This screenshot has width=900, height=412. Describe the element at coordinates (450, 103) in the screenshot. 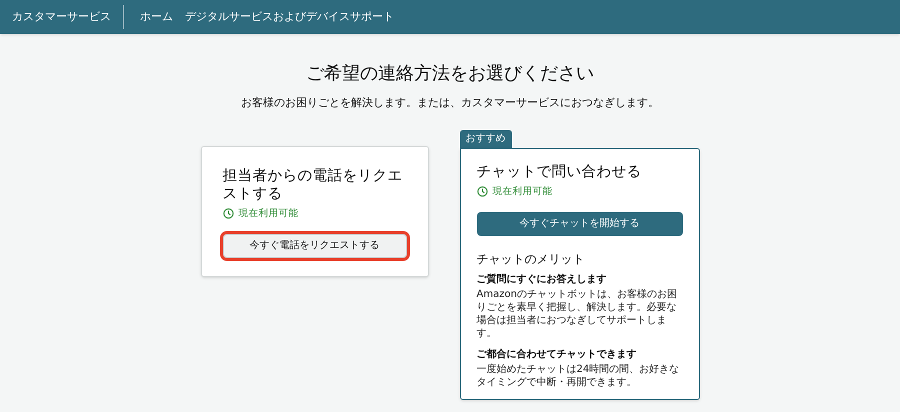

I see `page-subheading: お客様のお困りごとを解決します。または、カスタマーサービスにおつなぎします。` at that location.